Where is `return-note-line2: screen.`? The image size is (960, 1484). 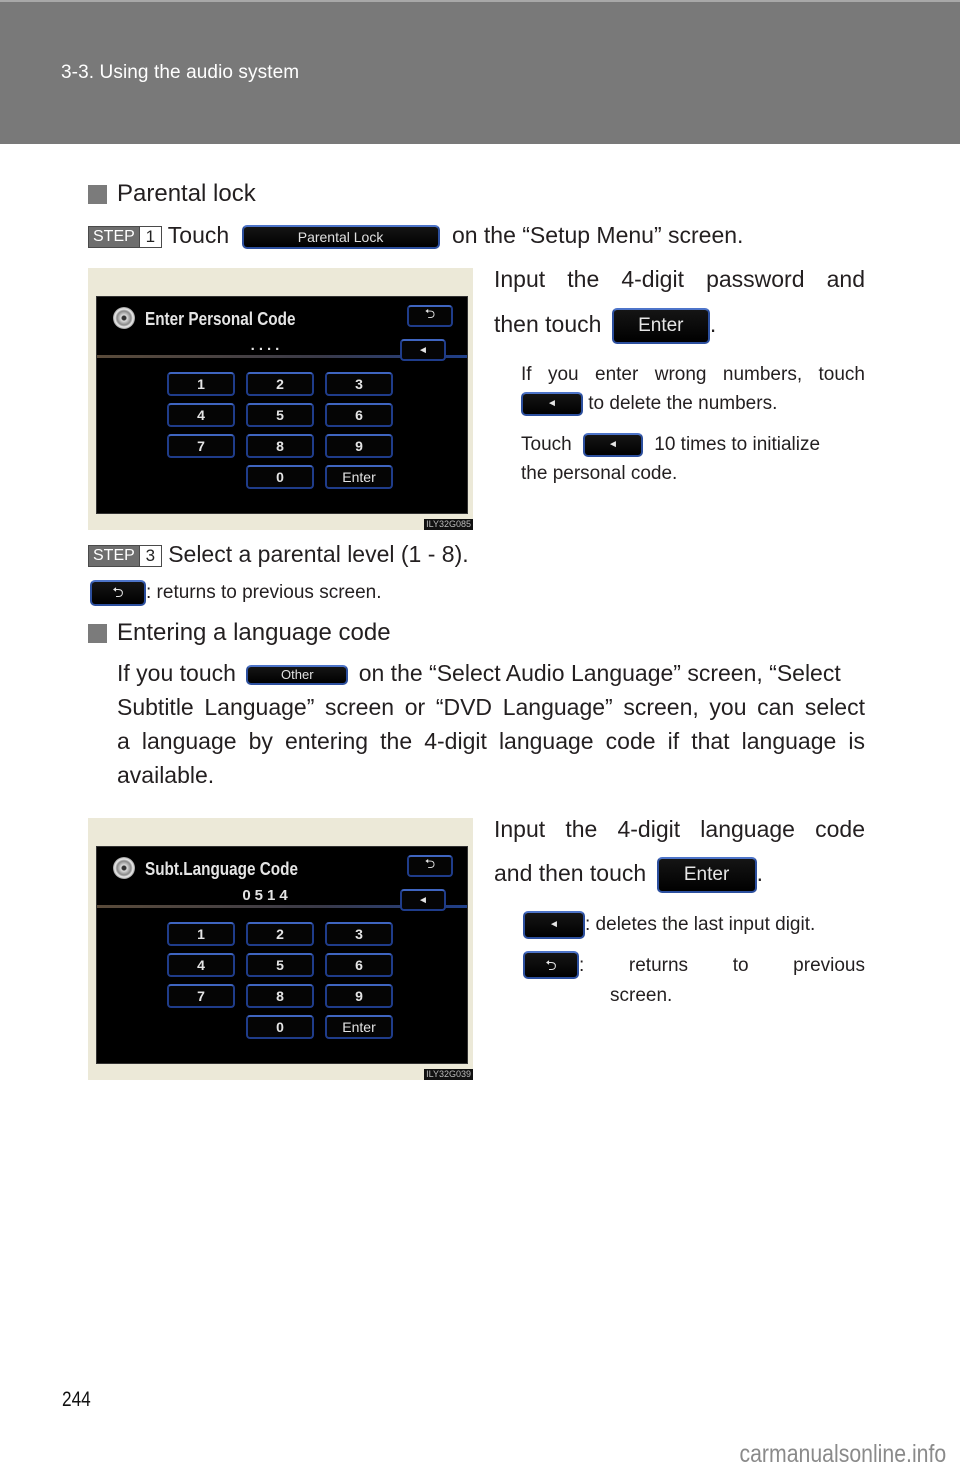
return-note-line2: screen. is located at coordinates (641, 995).